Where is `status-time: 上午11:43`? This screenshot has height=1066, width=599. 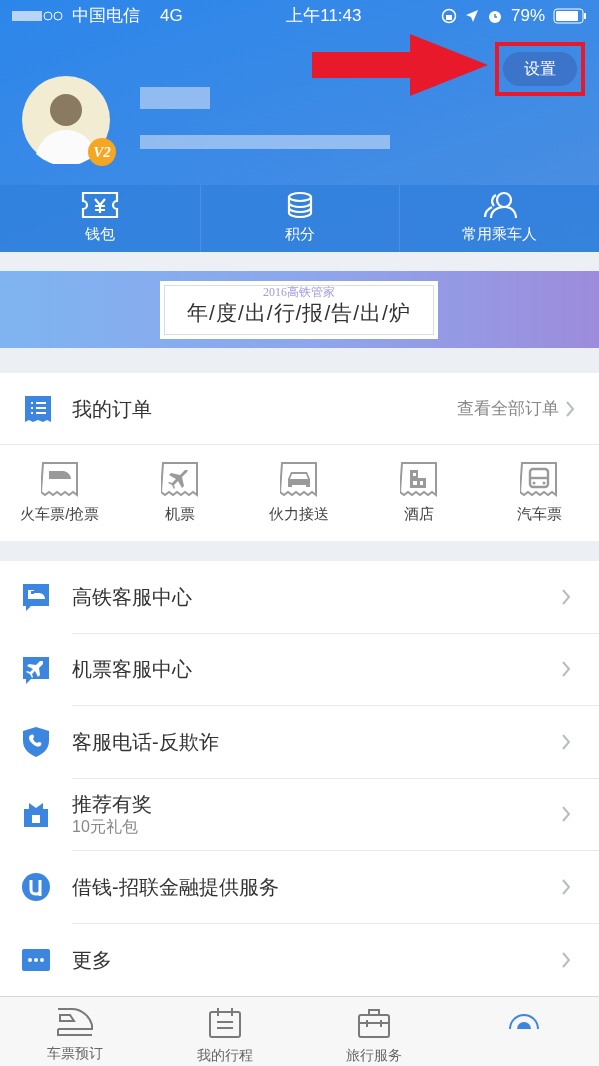 status-time: 上午11:43 is located at coordinates (324, 16).